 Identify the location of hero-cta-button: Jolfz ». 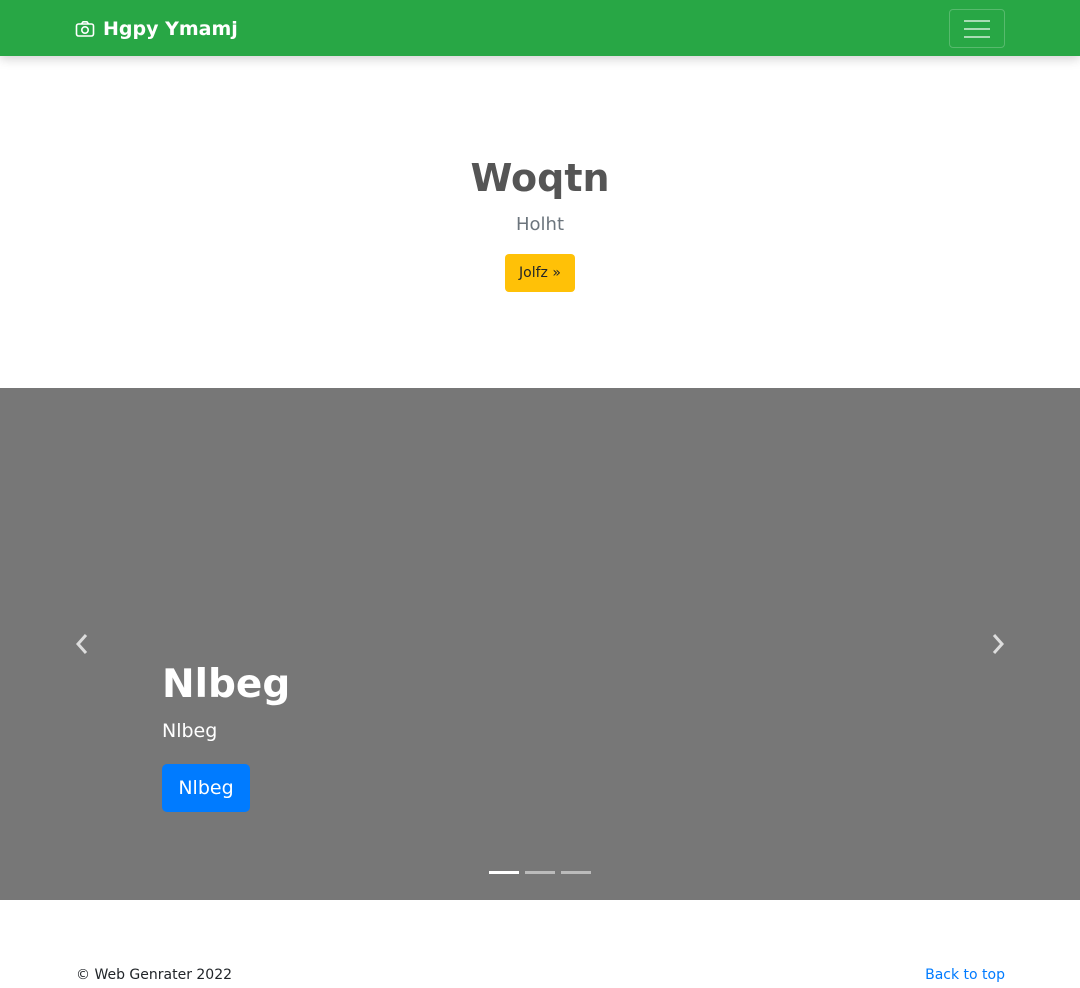
(540, 273).